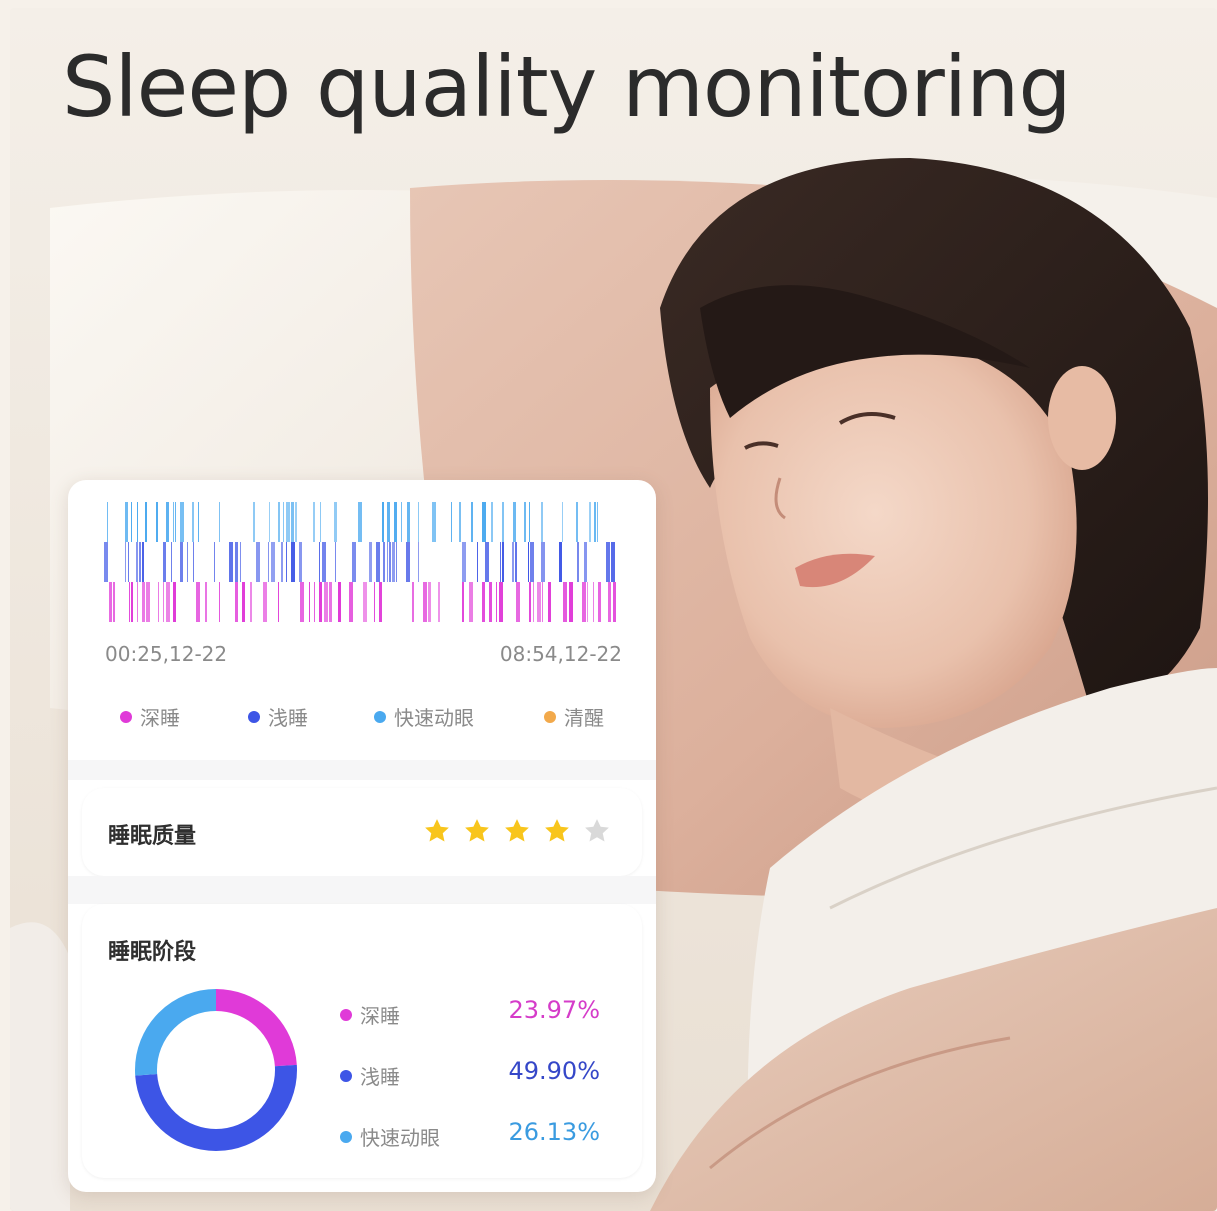  Describe the element at coordinates (560, 654) in the screenshot. I see `end-time: 08:54,12-22` at that location.